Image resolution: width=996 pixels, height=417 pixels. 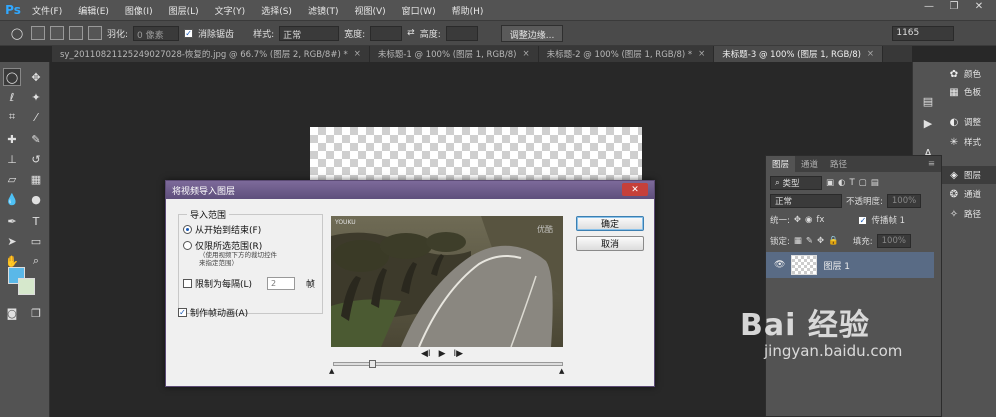 I want to click on propagate-checkbox: ✓, so click(x=863, y=220).